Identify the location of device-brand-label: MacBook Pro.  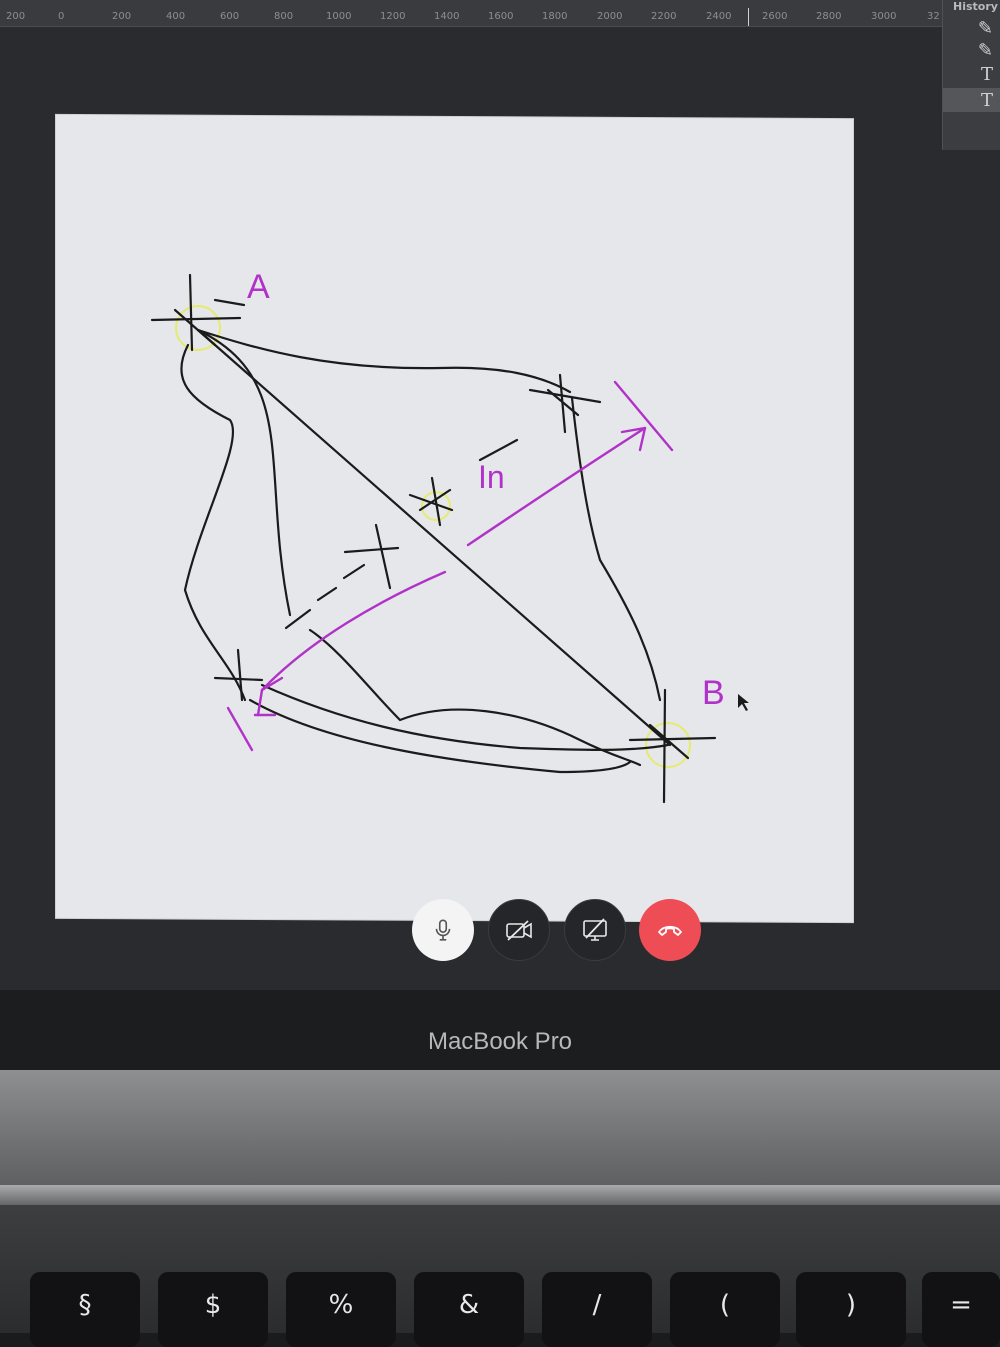
(500, 1041).